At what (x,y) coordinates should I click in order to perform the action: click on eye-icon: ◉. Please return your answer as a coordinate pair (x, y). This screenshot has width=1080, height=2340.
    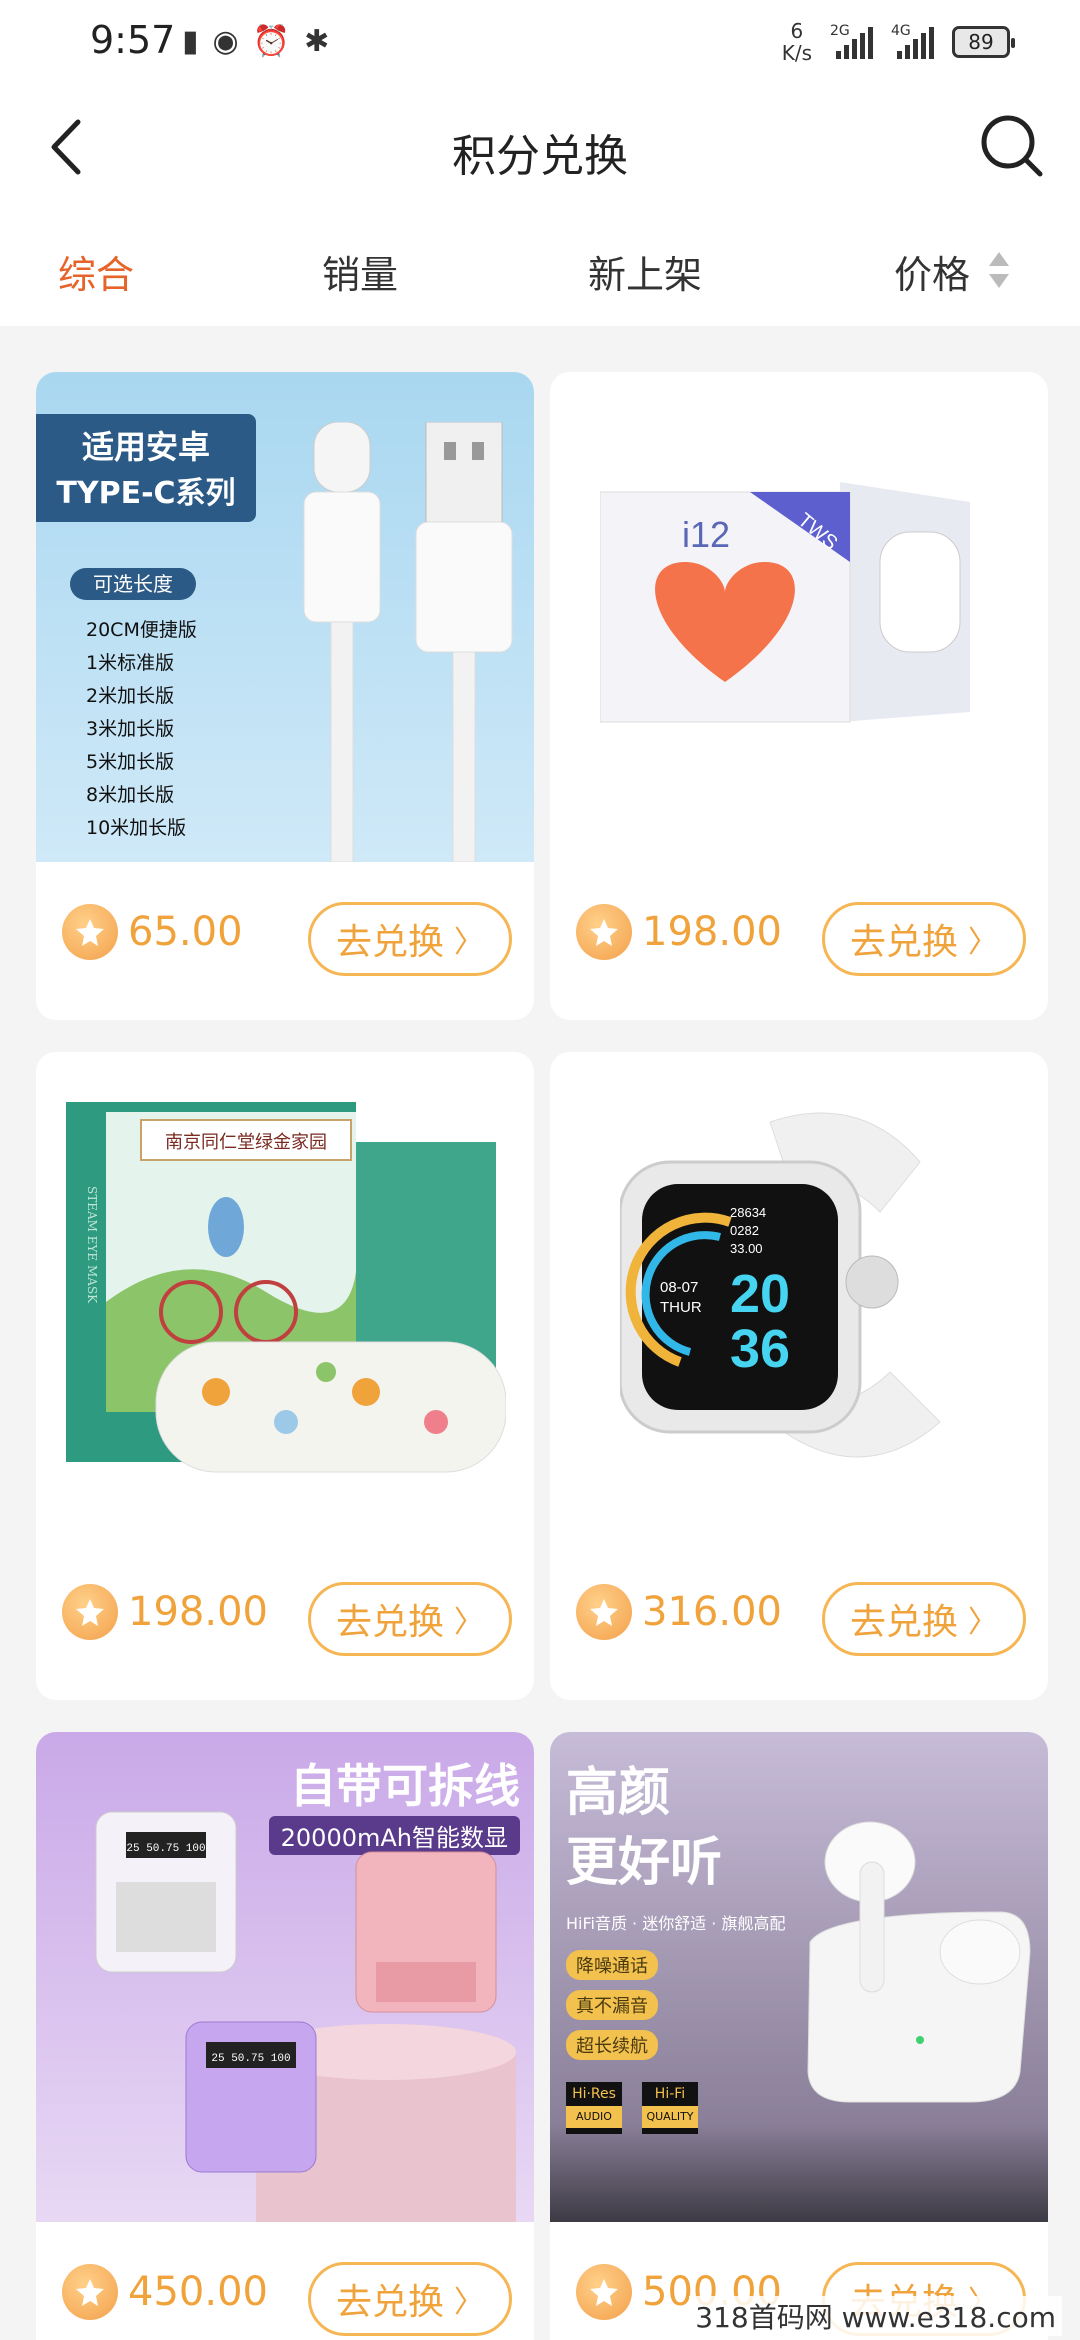
    Looking at the image, I should click on (225, 41).